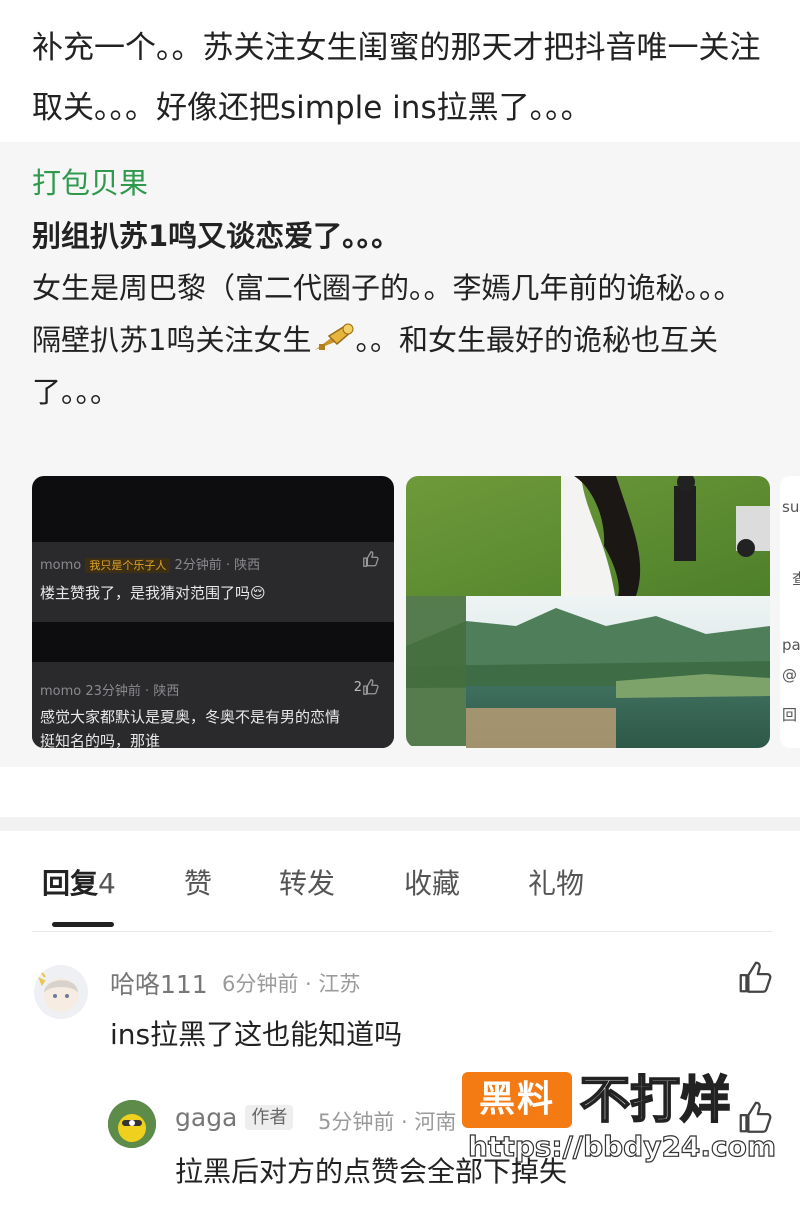 This screenshot has height=1205, width=800. What do you see at coordinates (791, 507) in the screenshot?
I see `peek-text-1: su` at bounding box center [791, 507].